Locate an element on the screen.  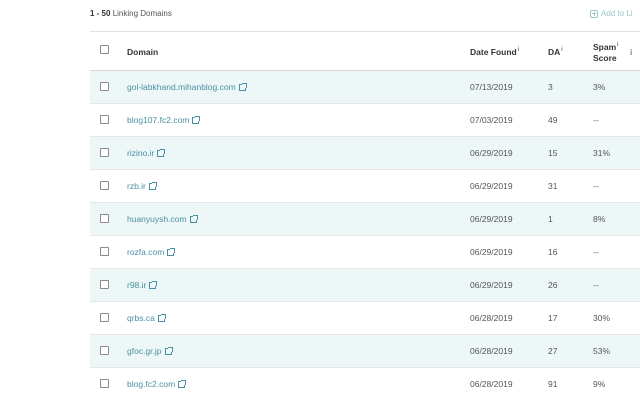
domain-link: gol-labkhand.mihanblog.com is located at coordinates (181, 87).